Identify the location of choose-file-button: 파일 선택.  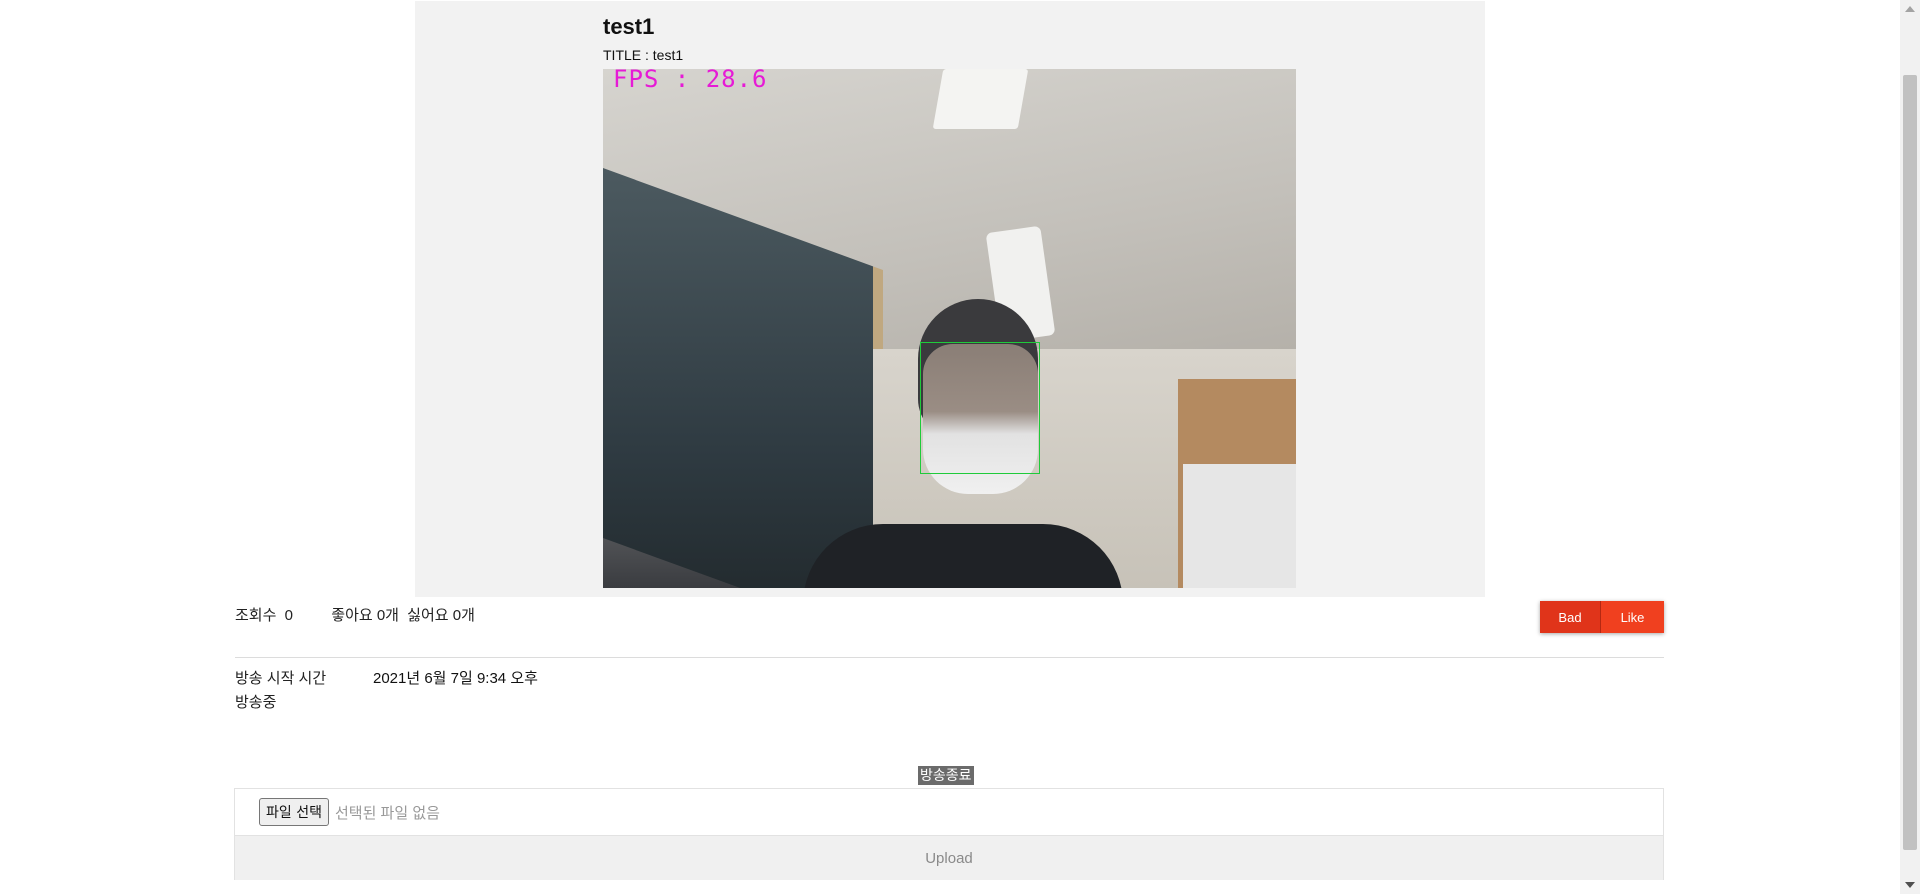
(294, 812).